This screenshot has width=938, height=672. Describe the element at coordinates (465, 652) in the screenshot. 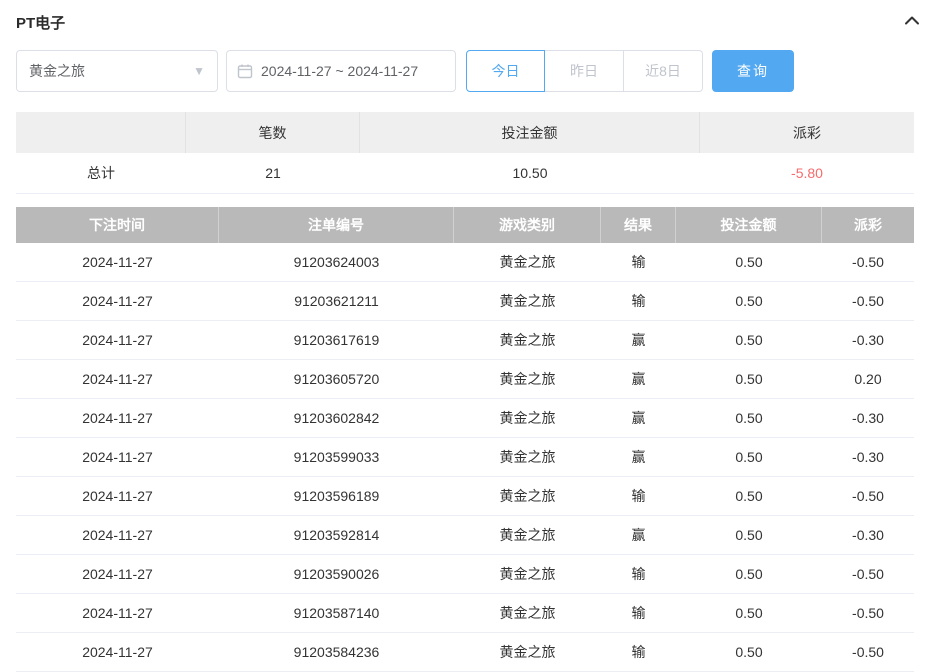

I see `table-row: 2024-11-27 91203584236 黄金之旅 输 0.50 -0.50` at that location.